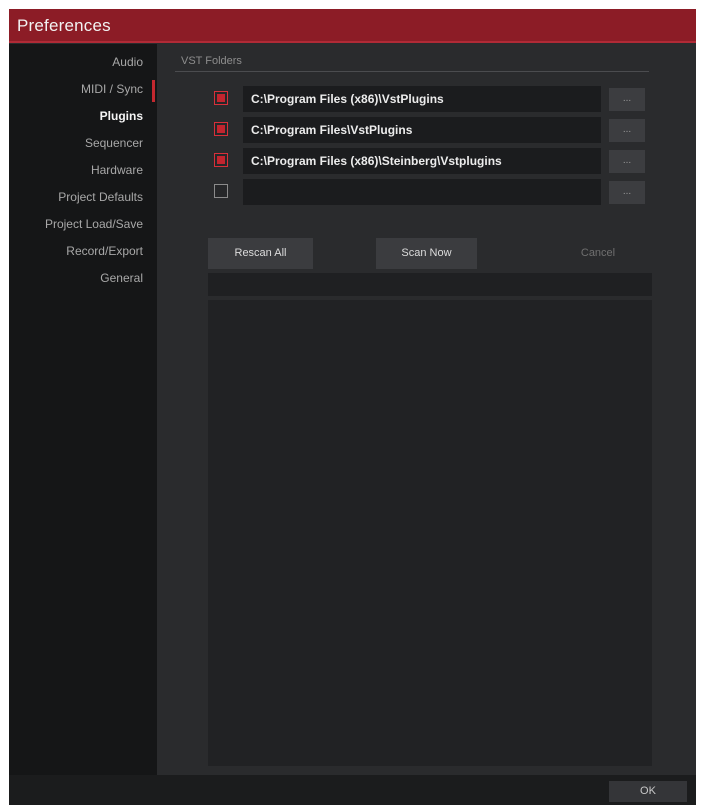 The image size is (704, 809). I want to click on ok-button: OK, so click(648, 791).